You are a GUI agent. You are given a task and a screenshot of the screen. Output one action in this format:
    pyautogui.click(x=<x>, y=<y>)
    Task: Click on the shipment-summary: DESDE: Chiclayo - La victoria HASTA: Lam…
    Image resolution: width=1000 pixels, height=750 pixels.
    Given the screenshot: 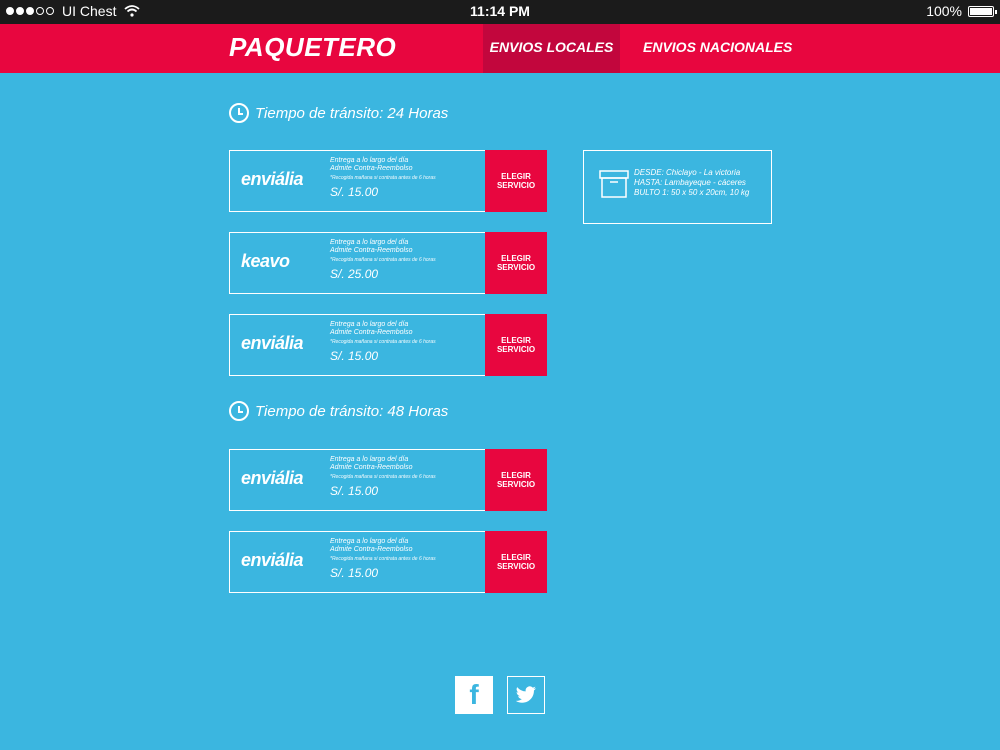 What is the action you would take?
    pyautogui.click(x=677, y=187)
    